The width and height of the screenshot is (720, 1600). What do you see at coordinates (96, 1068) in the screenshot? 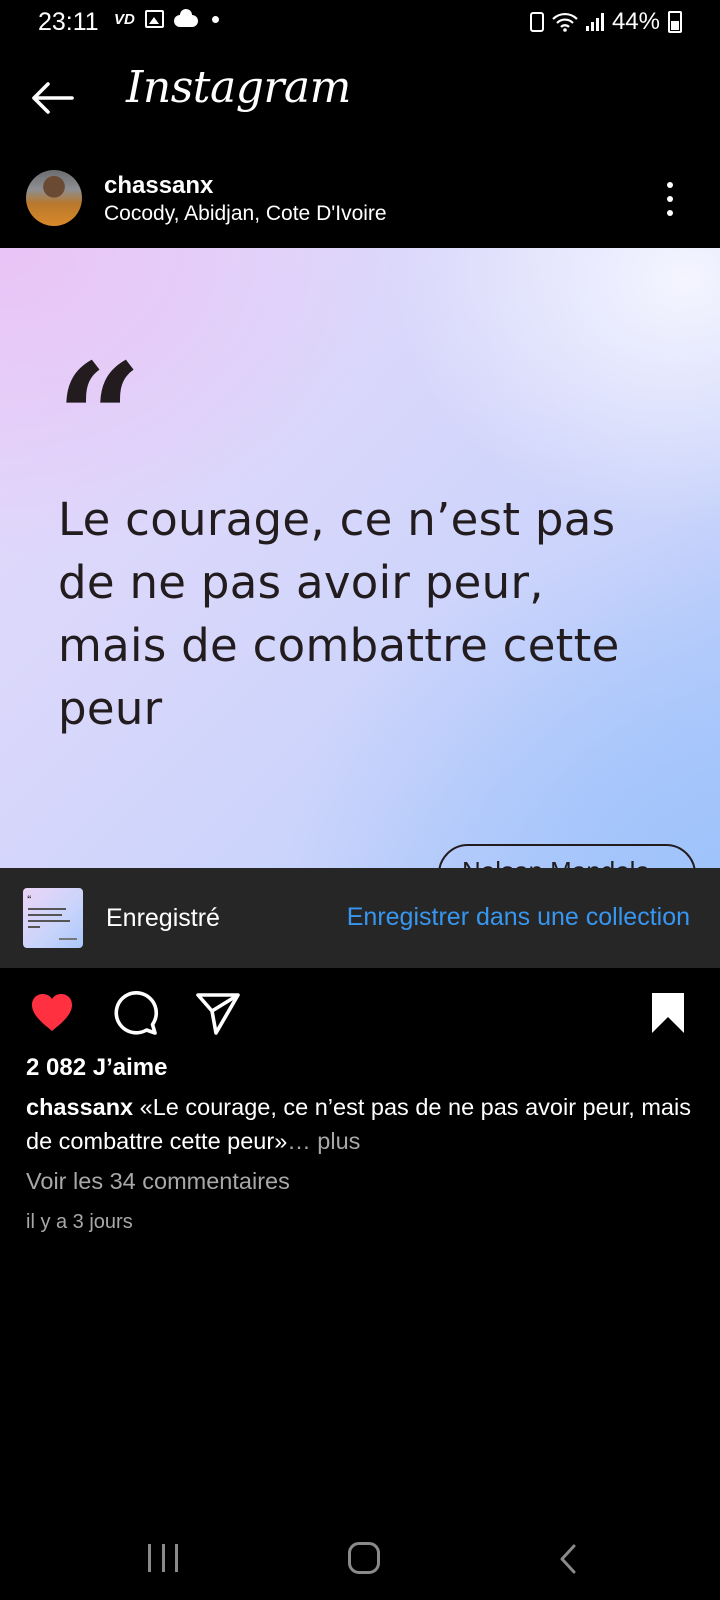
I see `likes-count: 2 082 J’aime` at bounding box center [96, 1068].